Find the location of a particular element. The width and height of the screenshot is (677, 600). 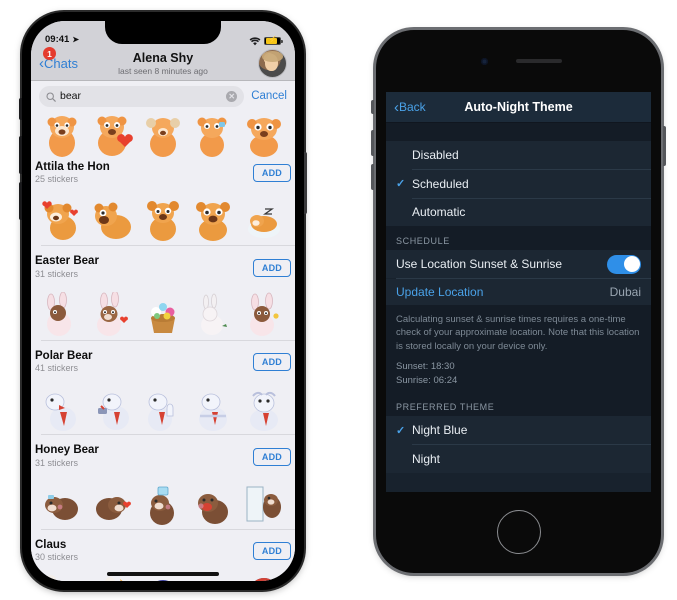

pack-count: 31 stickers is located at coordinates (57, 273).